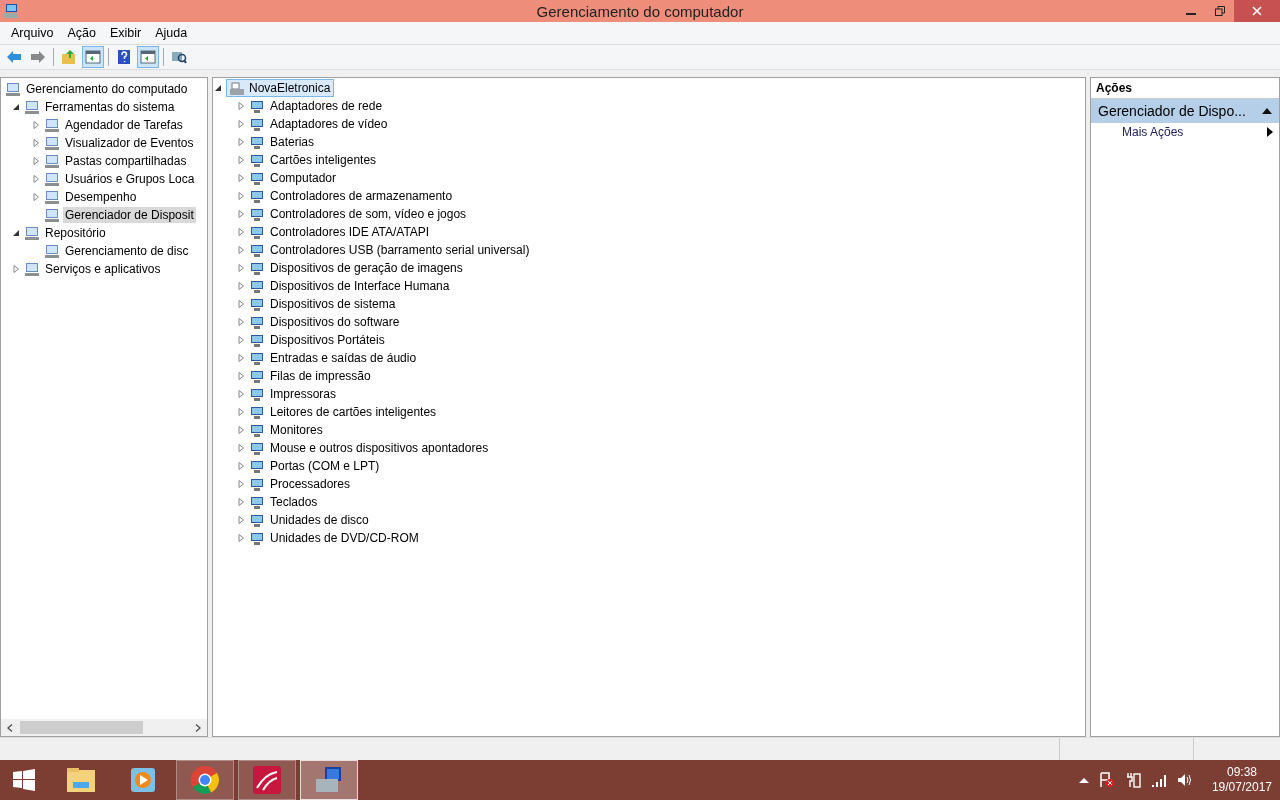 The width and height of the screenshot is (1280, 800). What do you see at coordinates (379, 448) in the screenshot?
I see `device-category: Mouse e outros dispositivos apontadores` at bounding box center [379, 448].